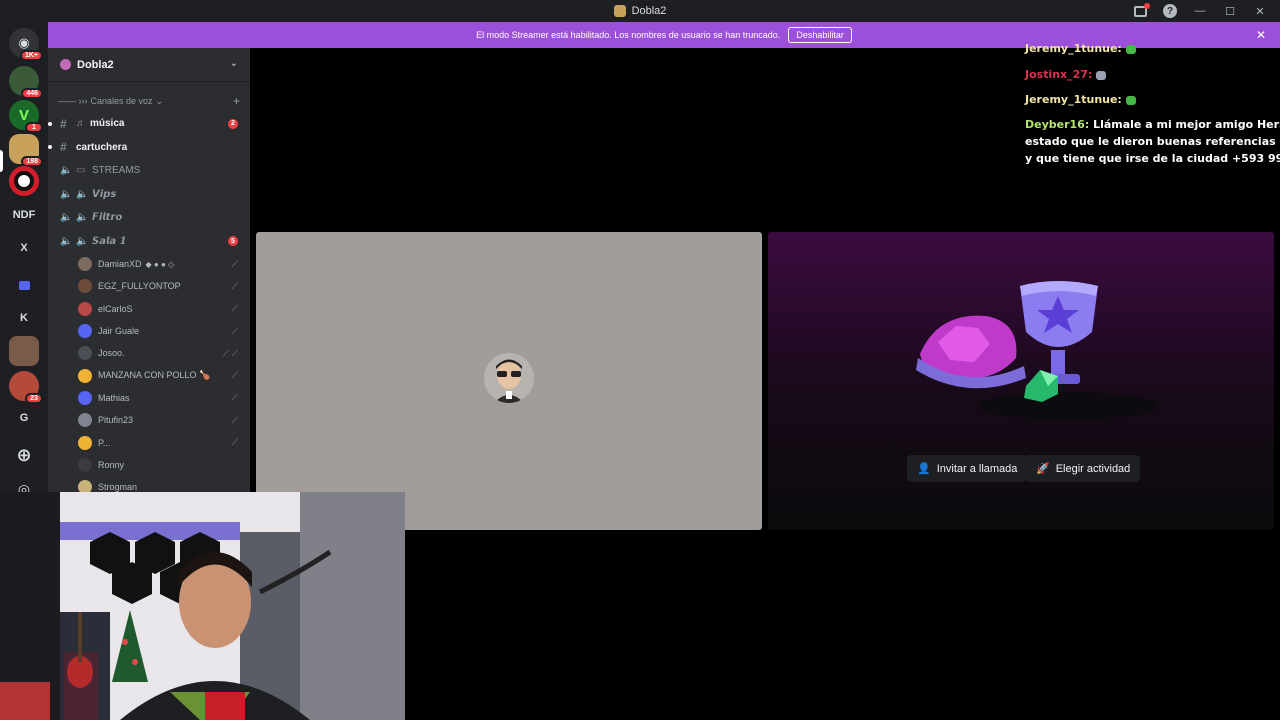 The height and width of the screenshot is (720, 1280). Describe the element at coordinates (26, 387) in the screenshot. I see `server-icon-11: 23` at that location.